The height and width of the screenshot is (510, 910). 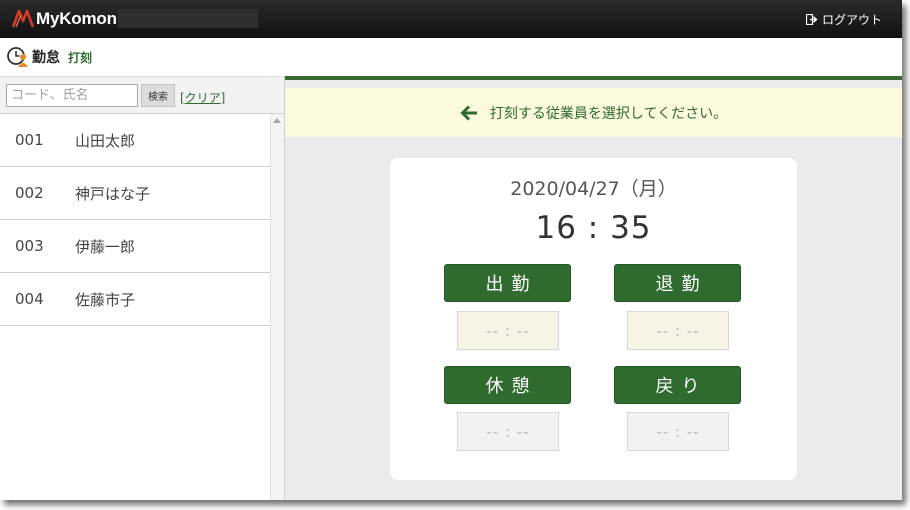 What do you see at coordinates (678, 330) in the screenshot?
I see `clock-out-time: --` at bounding box center [678, 330].